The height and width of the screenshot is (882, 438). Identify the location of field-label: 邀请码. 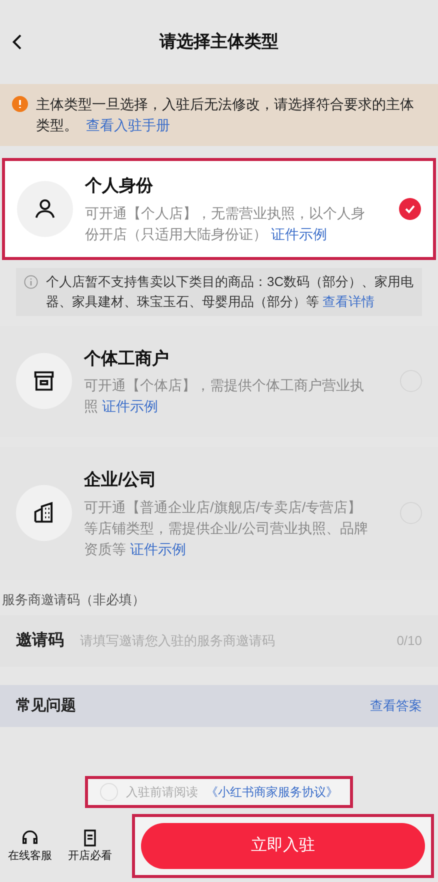
(40, 640).